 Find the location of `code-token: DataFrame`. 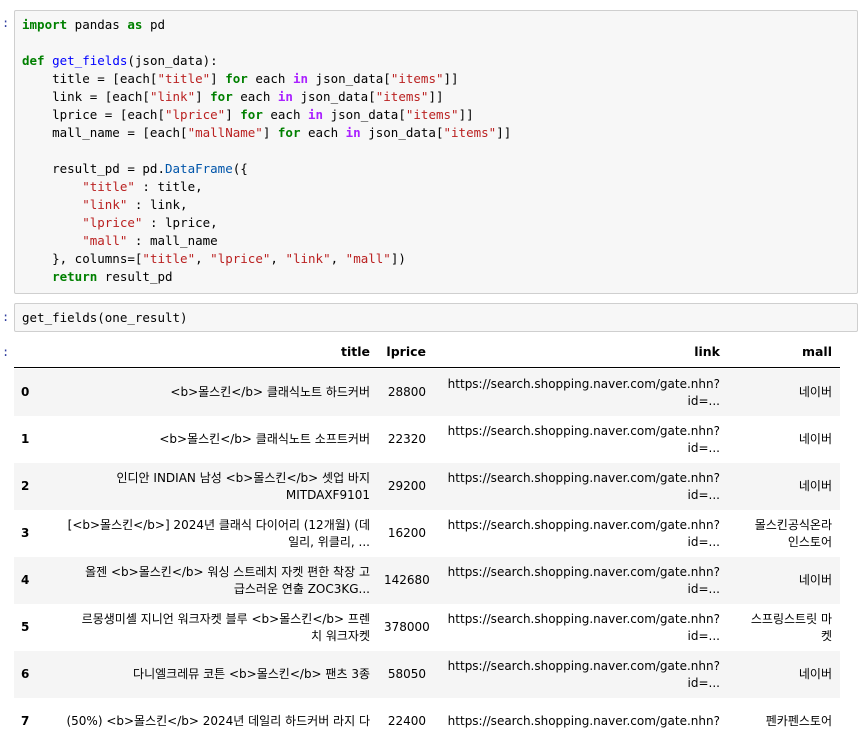

code-token: DataFrame is located at coordinates (199, 168).